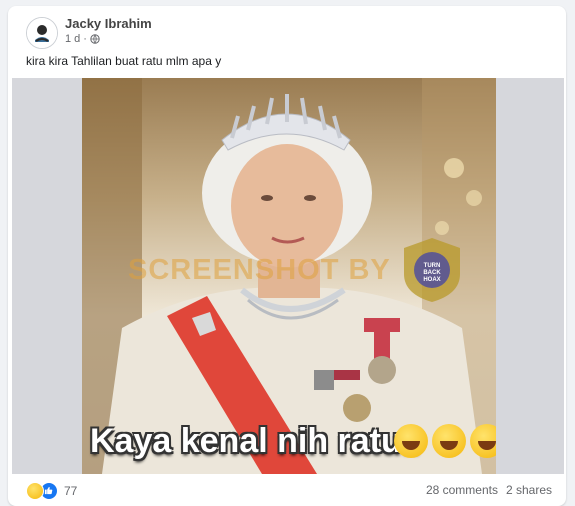 This screenshot has width=575, height=506. I want to click on engagement-stats: 28 comments 2 shares, so click(489, 490).